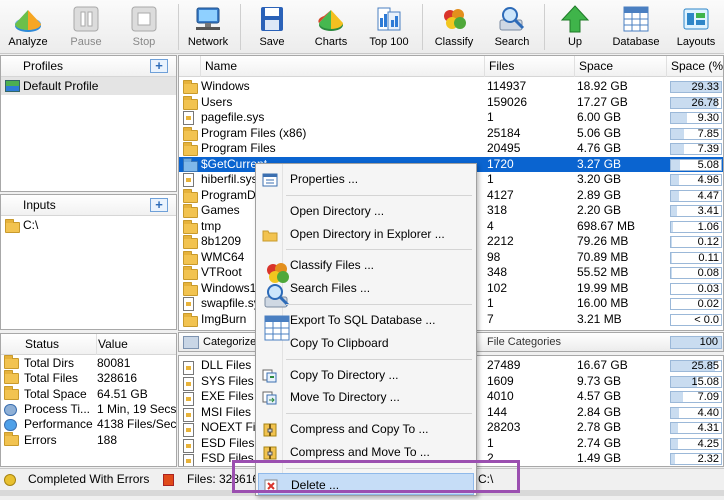 The width and height of the screenshot is (724, 500). I want to click on status-row: Total Space 64.51 GB, so click(88, 394).